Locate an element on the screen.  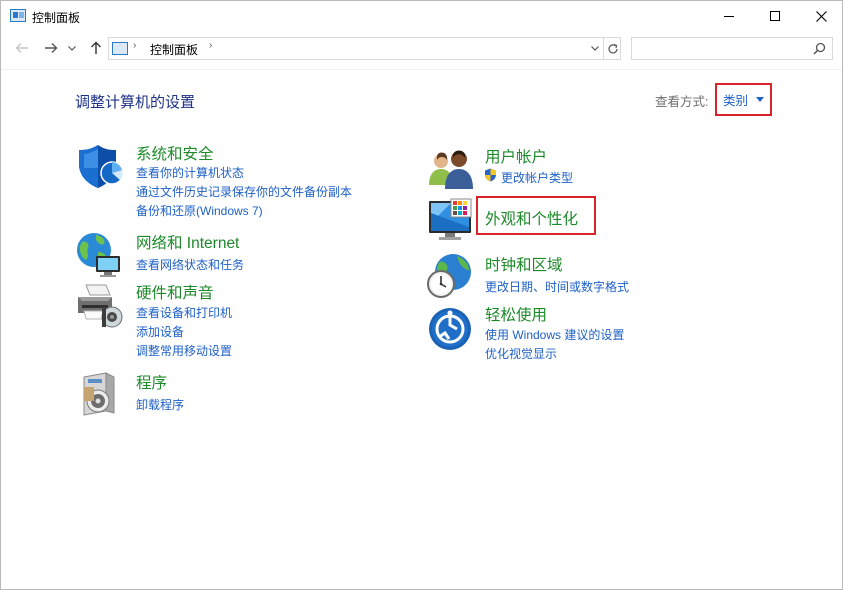
uac-shield-icon is located at coordinates (490, 175).